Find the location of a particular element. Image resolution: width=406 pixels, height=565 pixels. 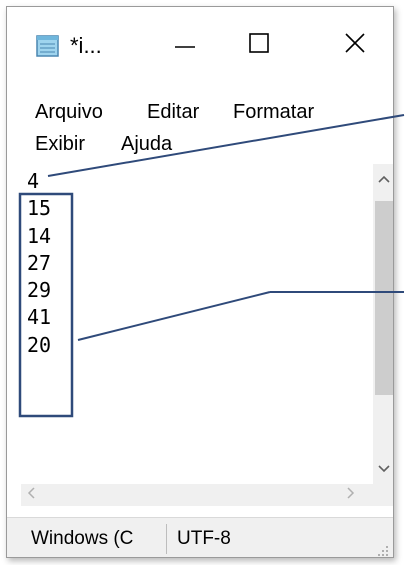

minimize-icon is located at coordinates (185, 45).